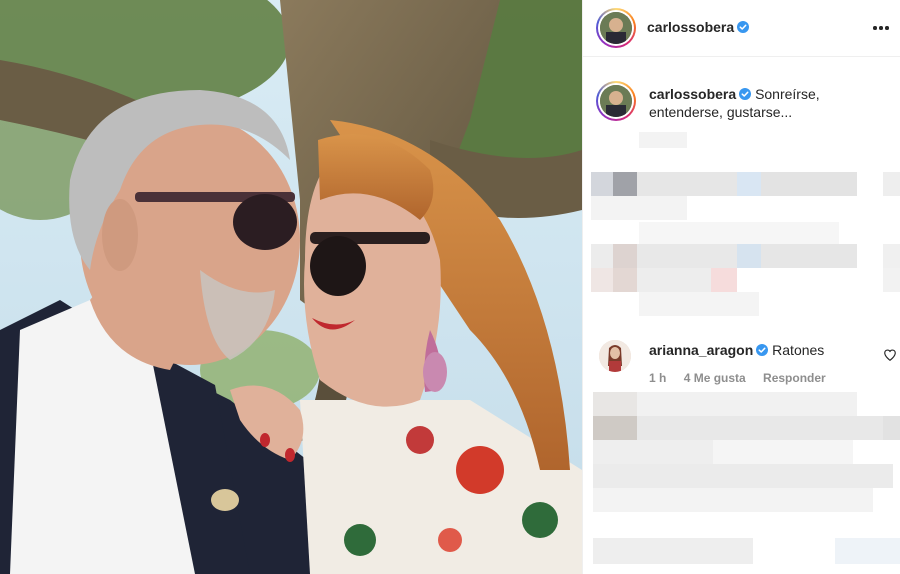 The height and width of the screenshot is (574, 900). I want to click on comment-time: 1 h, so click(657, 378).